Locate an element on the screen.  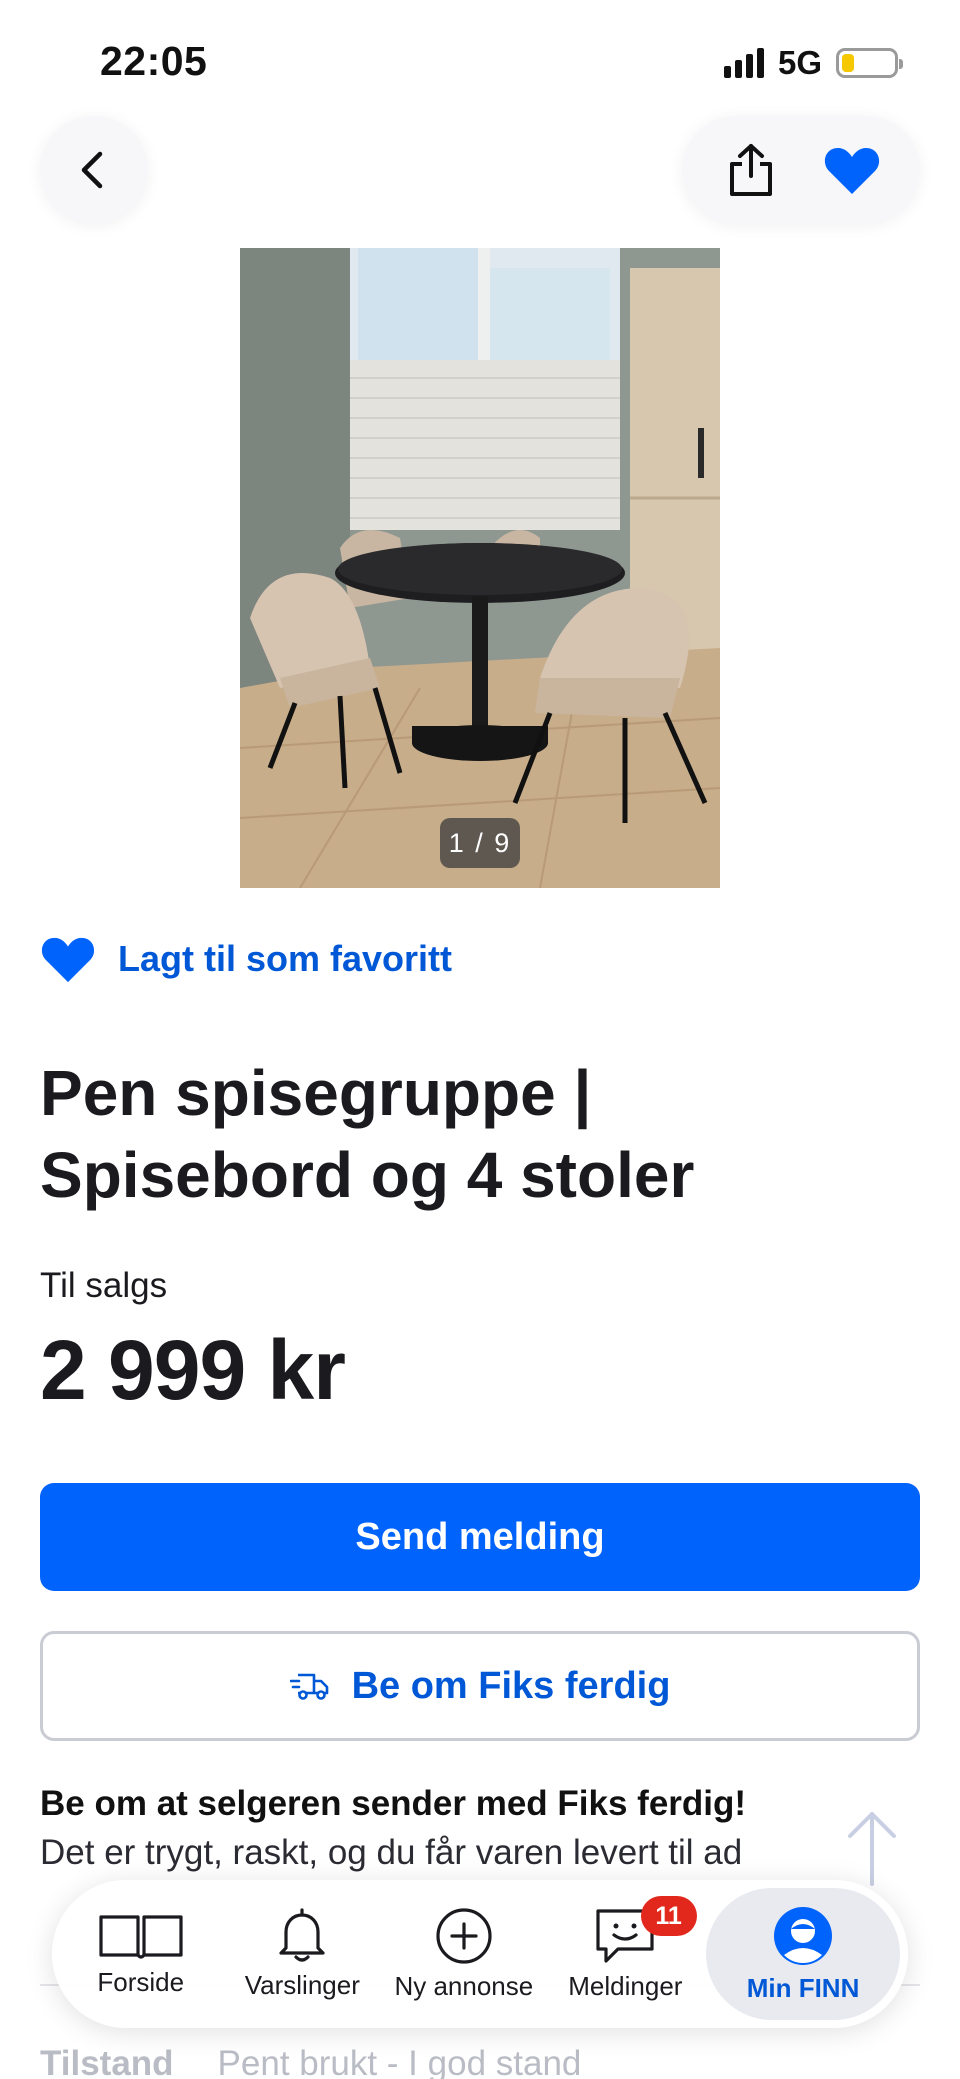
user-avatar-icon is located at coordinates (803, 1935).